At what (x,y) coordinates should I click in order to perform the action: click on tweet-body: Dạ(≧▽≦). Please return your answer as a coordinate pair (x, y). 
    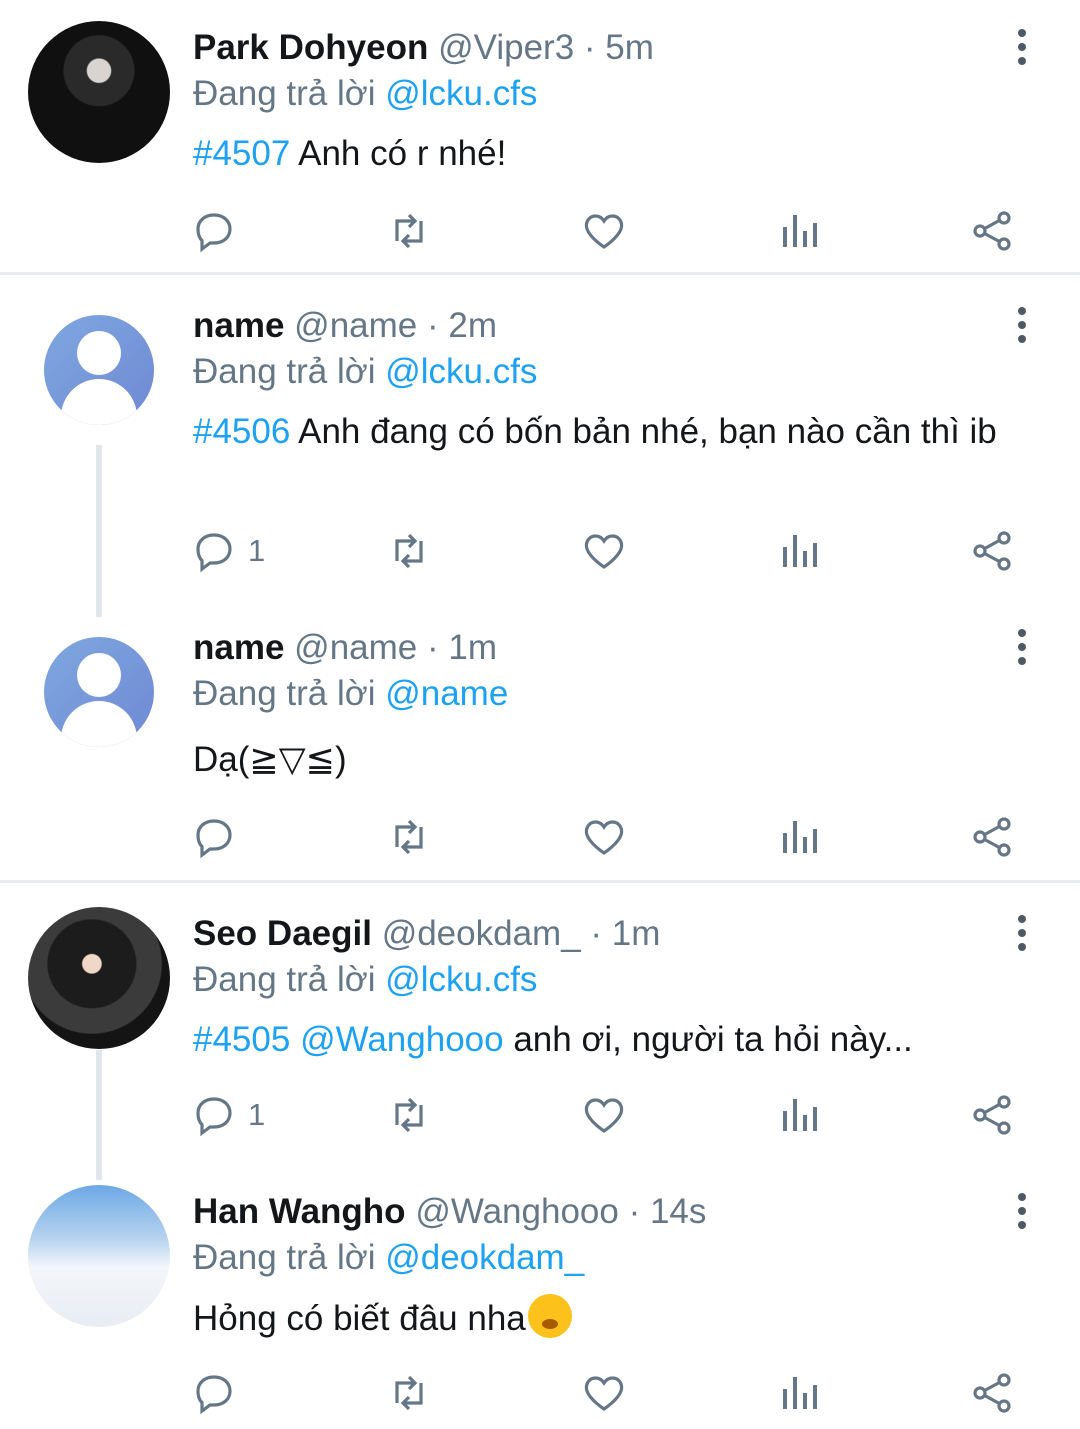
    Looking at the image, I should click on (270, 759).